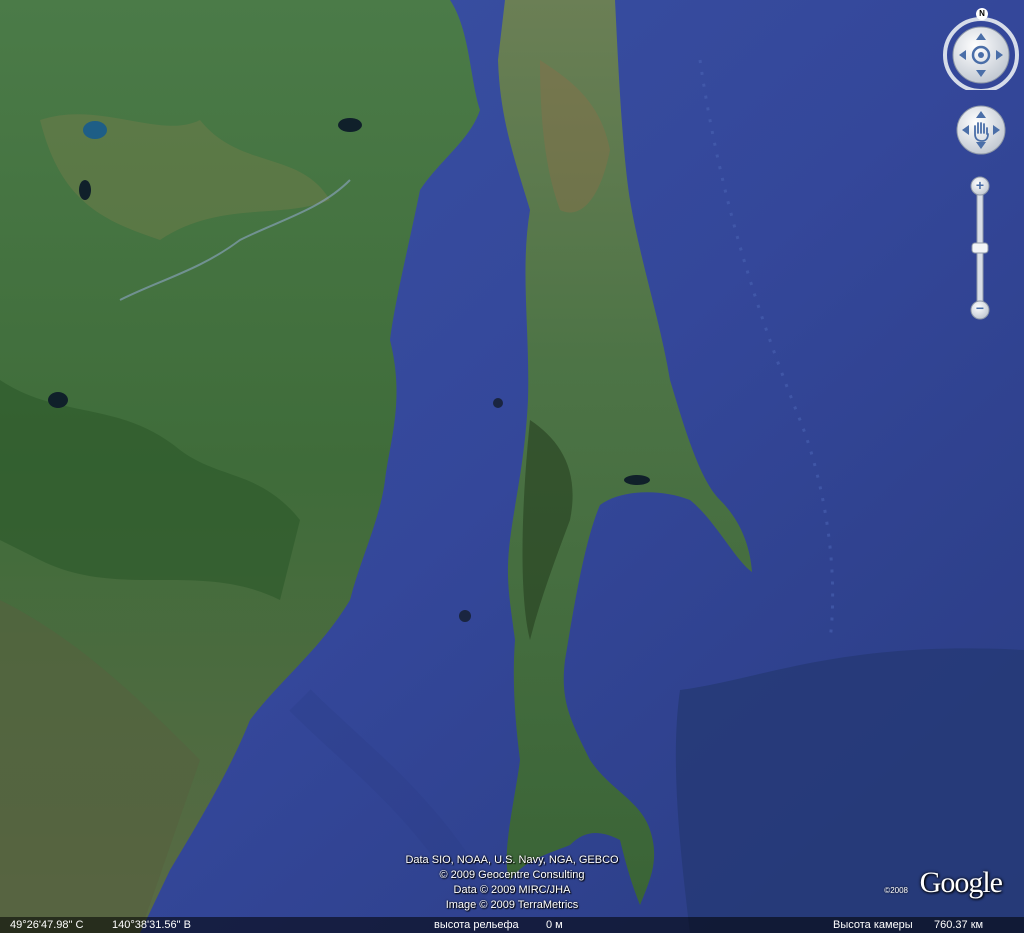 Image resolution: width=1024 pixels, height=933 pixels. What do you see at coordinates (981, 50) in the screenshot?
I see `look-navigation-control: N` at bounding box center [981, 50].